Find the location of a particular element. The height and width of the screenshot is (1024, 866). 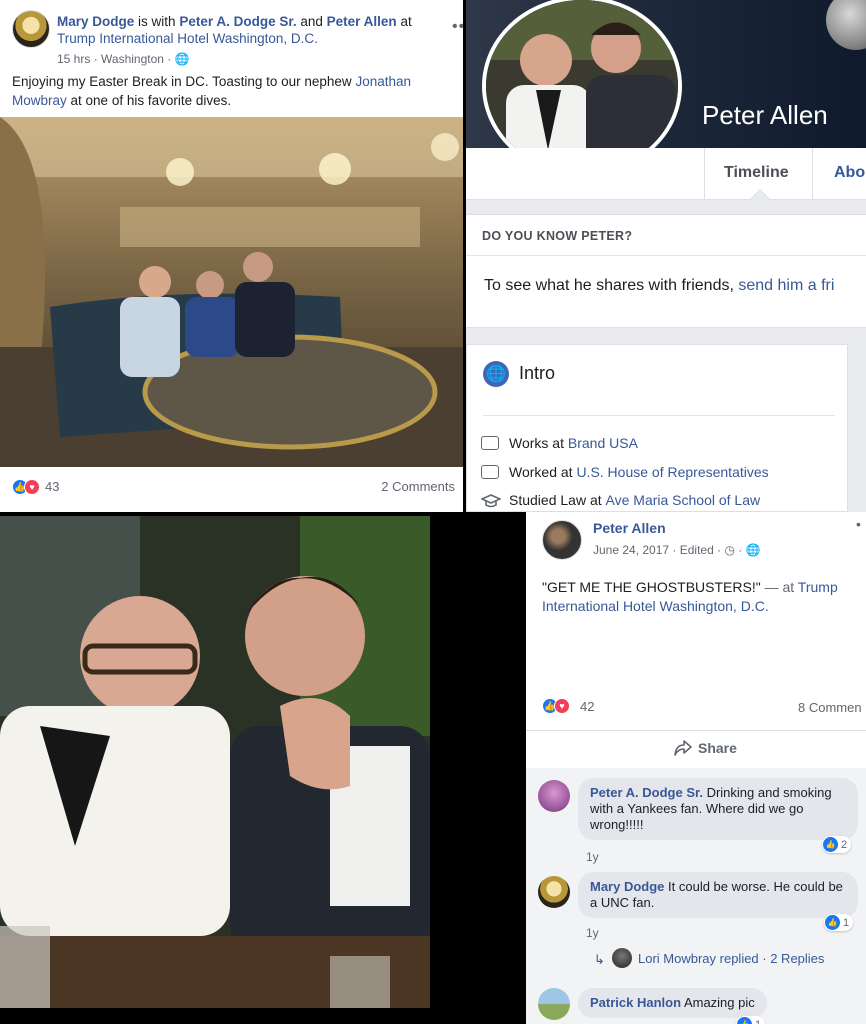

reply-arrow-icon: ↳ is located at coordinates (599, 959).